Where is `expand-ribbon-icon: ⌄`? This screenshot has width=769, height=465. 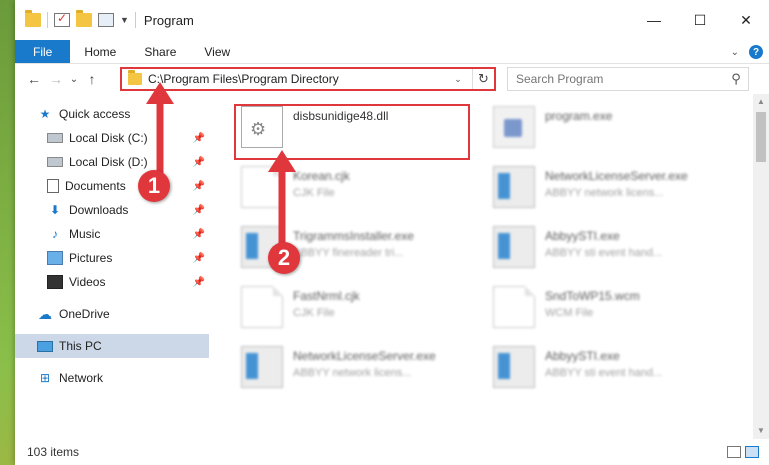 expand-ribbon-icon: ⌄ is located at coordinates (735, 52).